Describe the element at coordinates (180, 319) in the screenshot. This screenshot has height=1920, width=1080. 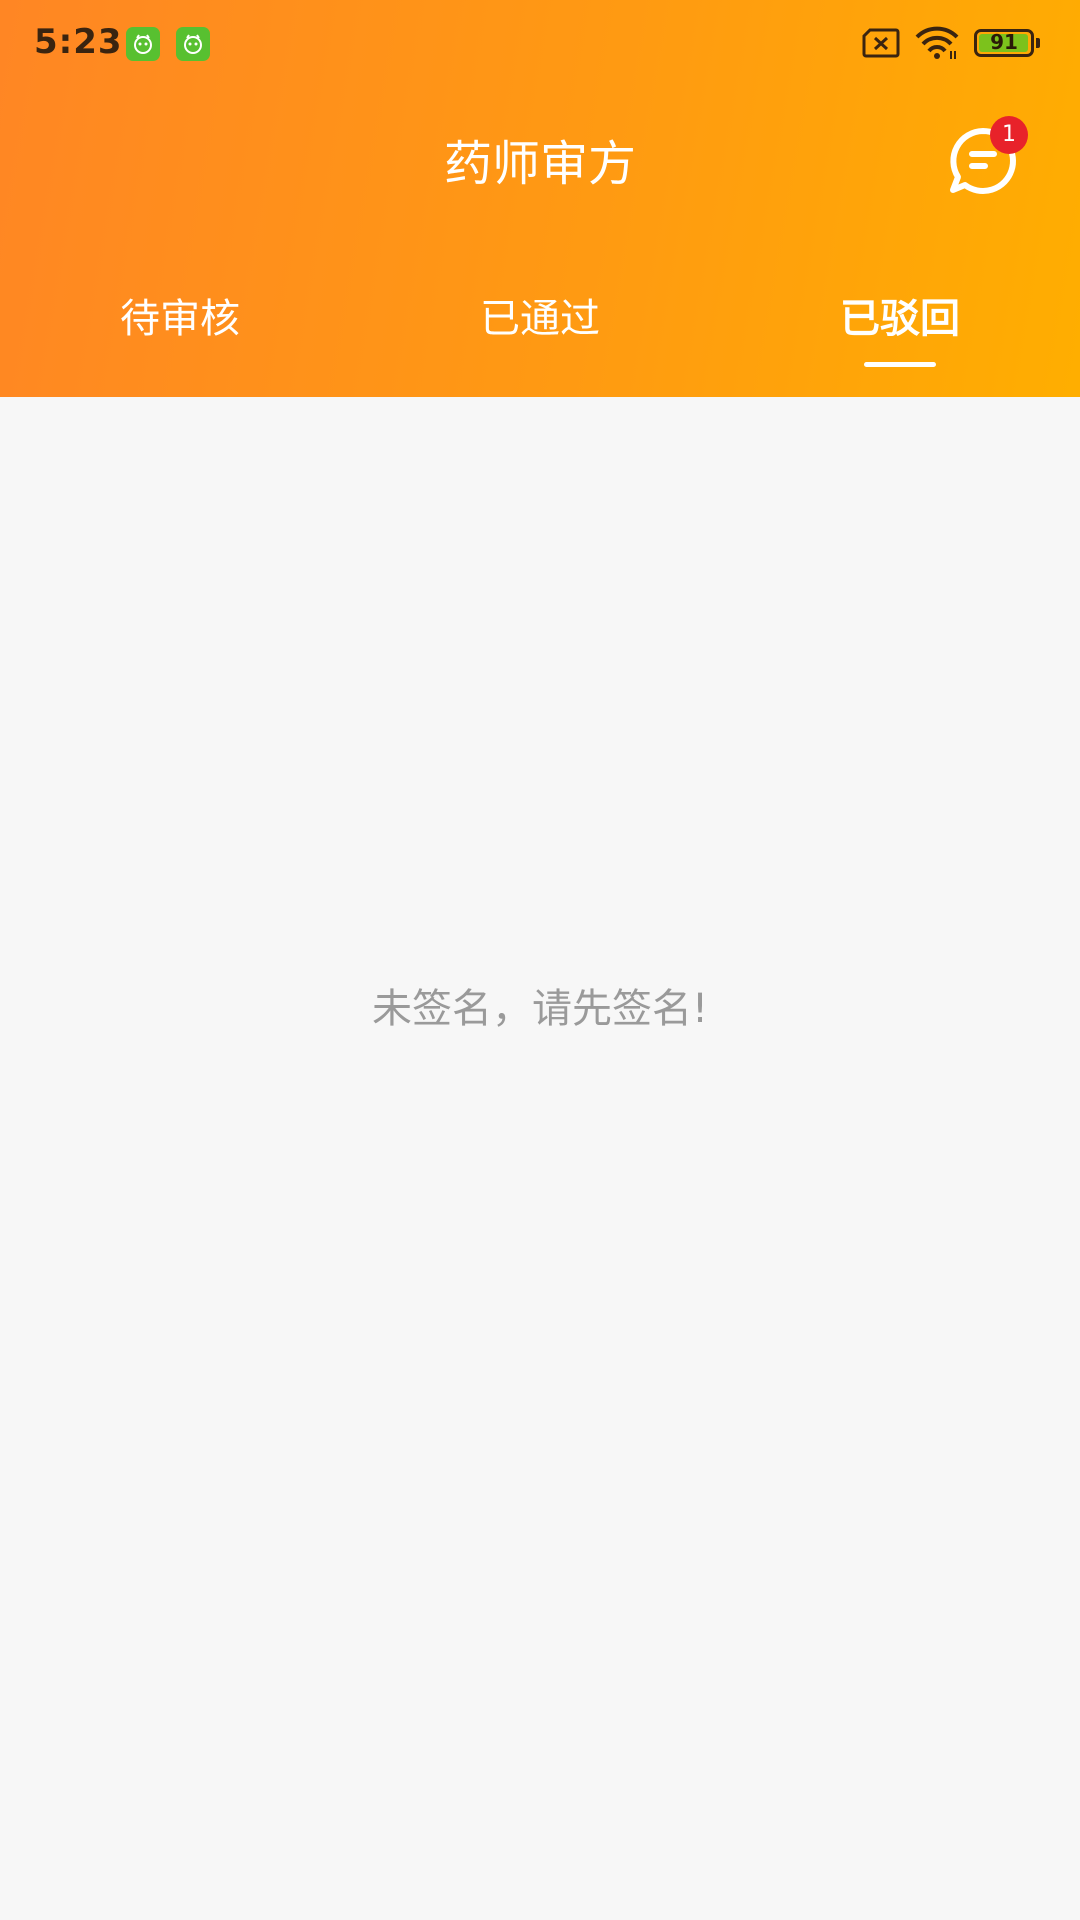
I see `tab-label: 待审核` at that location.